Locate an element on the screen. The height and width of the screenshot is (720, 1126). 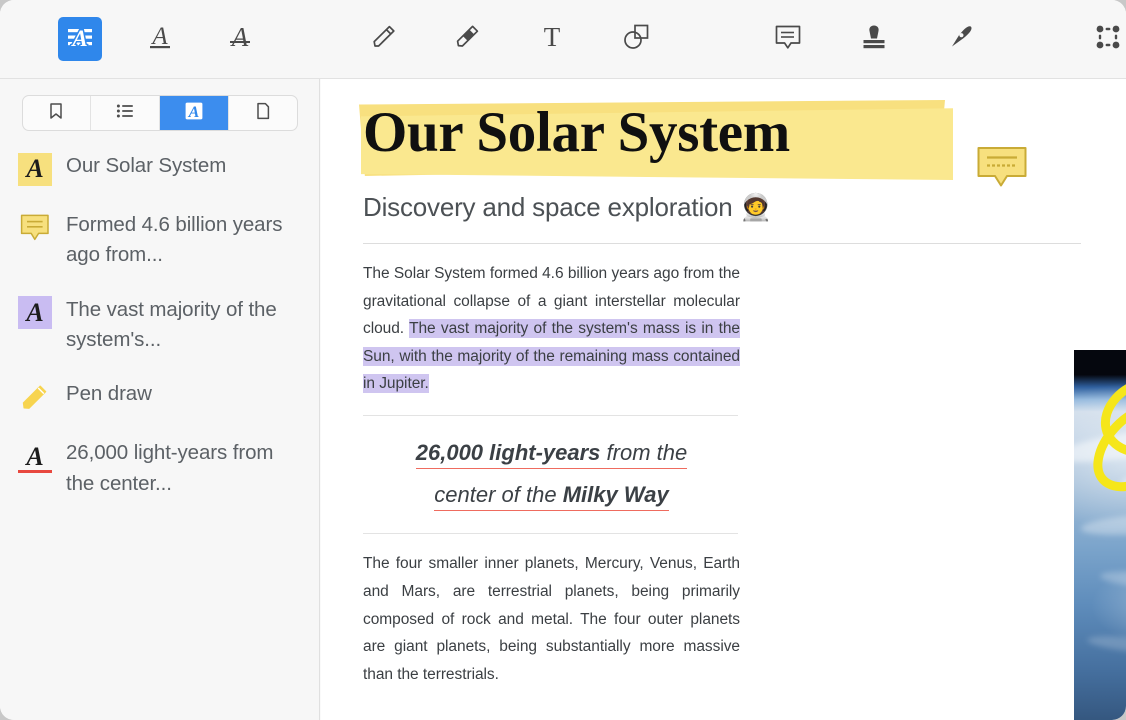
signature-pen-icon is located at coordinates (960, 39).